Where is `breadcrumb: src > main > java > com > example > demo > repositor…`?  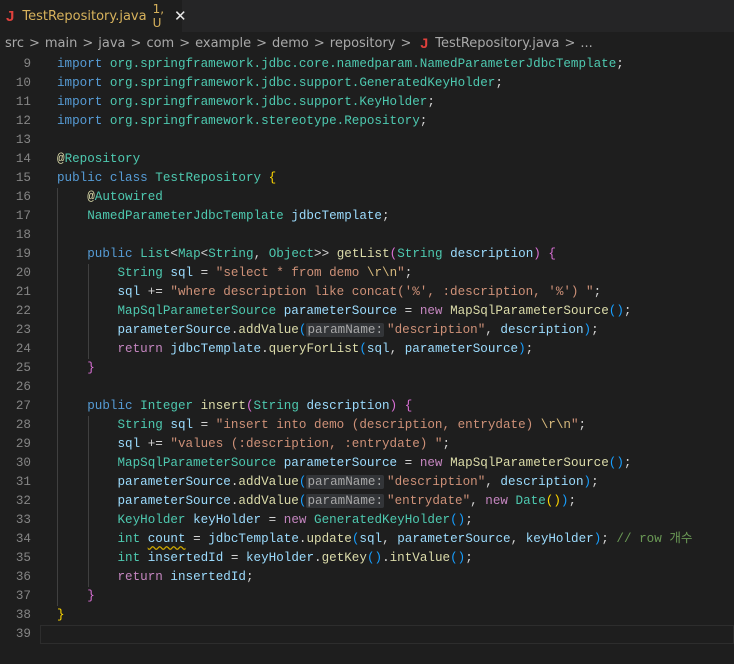
breadcrumb: src > main > java > com > example > demo > repositor… is located at coordinates (367, 43).